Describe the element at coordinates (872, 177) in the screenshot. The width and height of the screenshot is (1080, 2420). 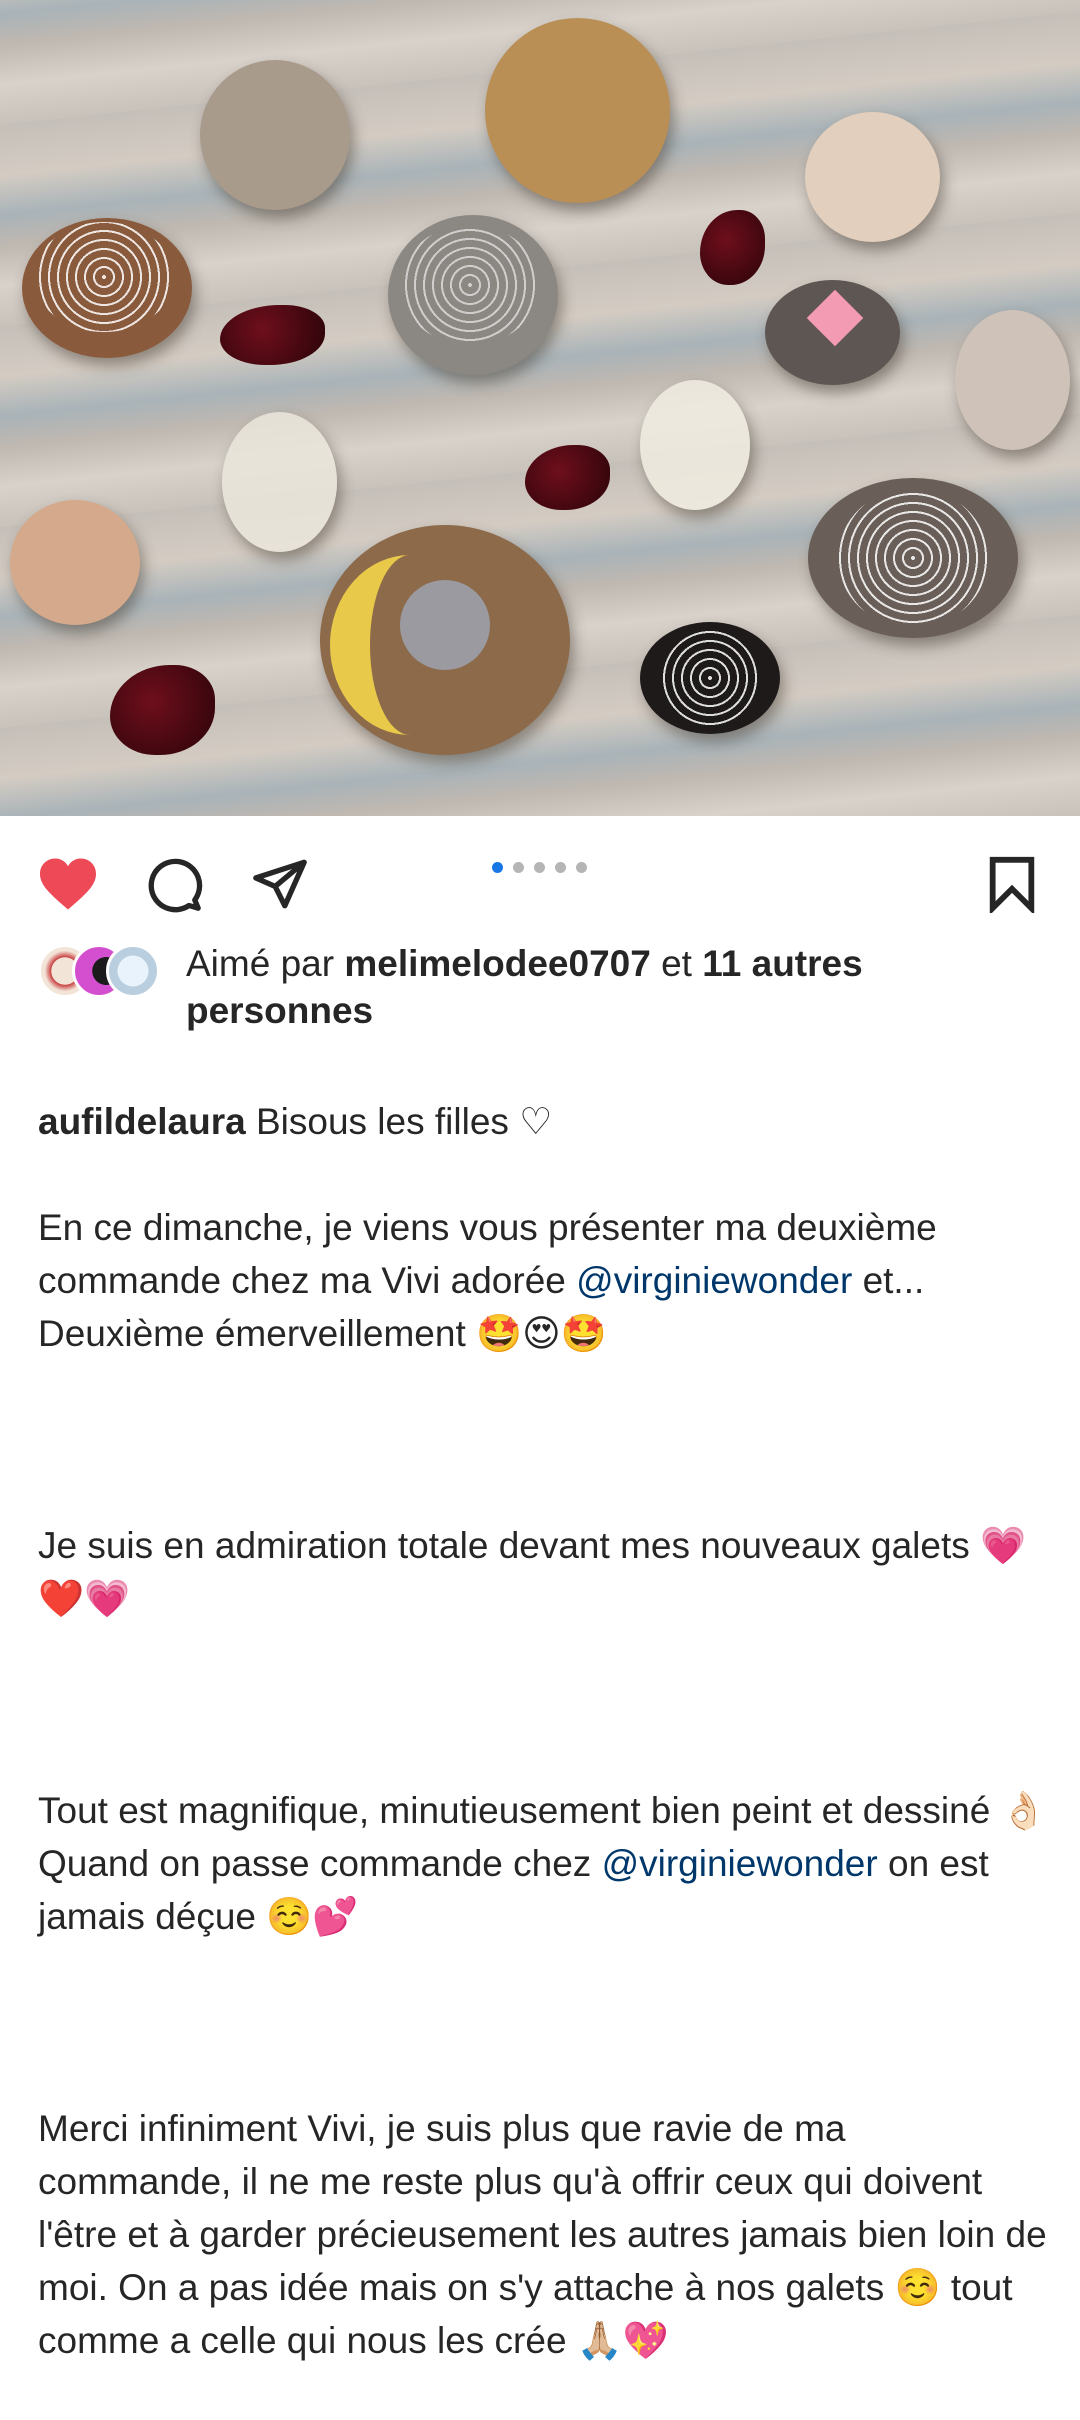
I see `stone-kokeshi` at that location.